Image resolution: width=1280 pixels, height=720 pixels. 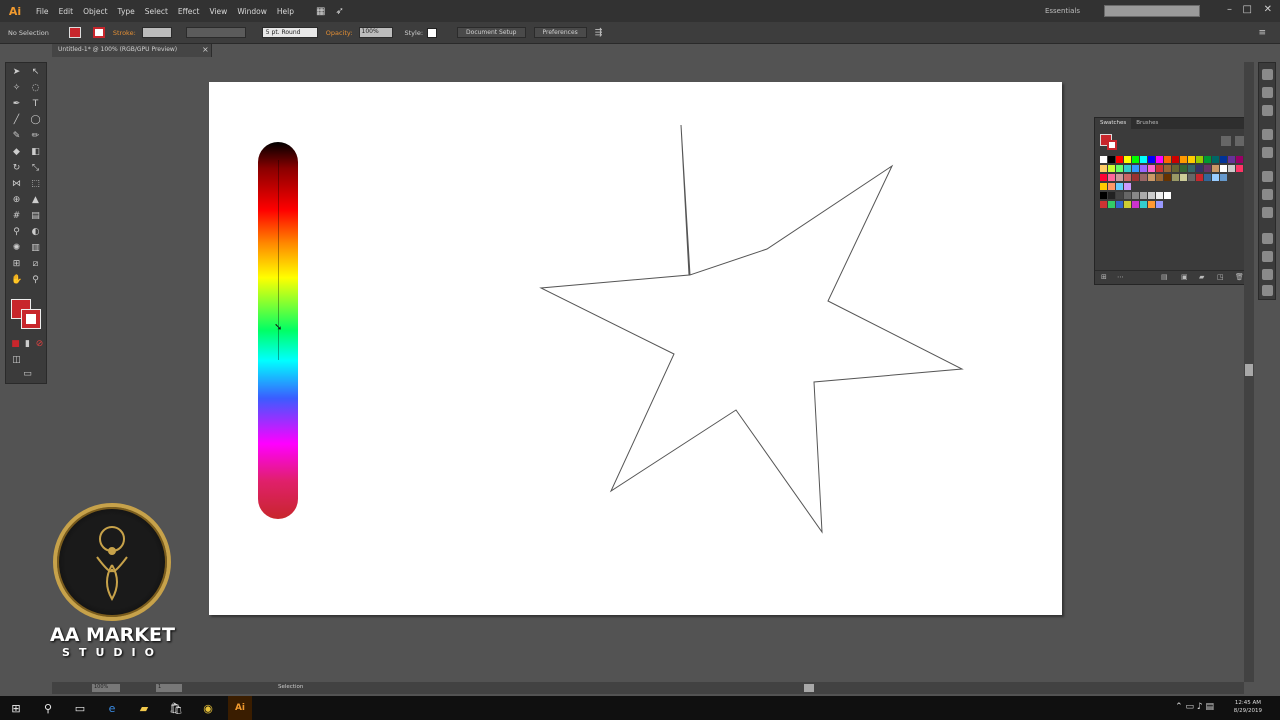 What do you see at coordinates (1164, 277) in the screenshot?
I see `swatch-options-icon: ▤` at bounding box center [1164, 277].